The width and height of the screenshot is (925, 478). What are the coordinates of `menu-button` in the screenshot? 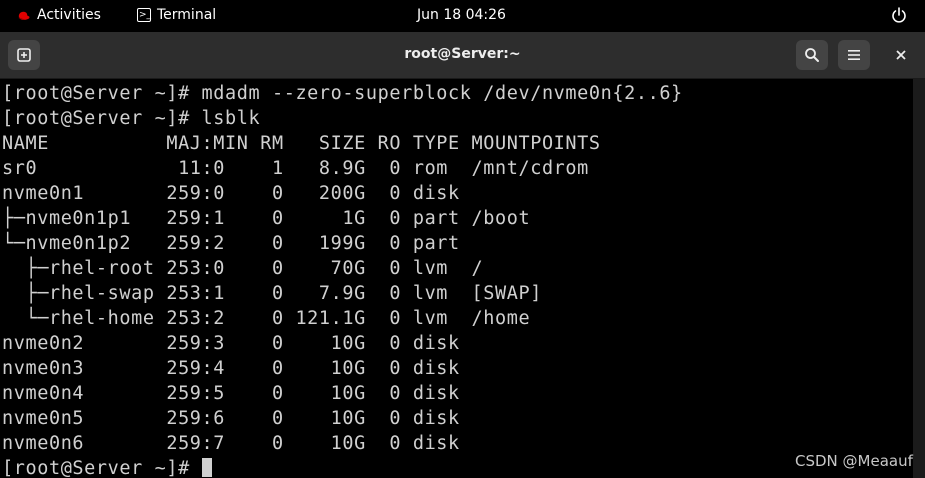 It's located at (854, 55).